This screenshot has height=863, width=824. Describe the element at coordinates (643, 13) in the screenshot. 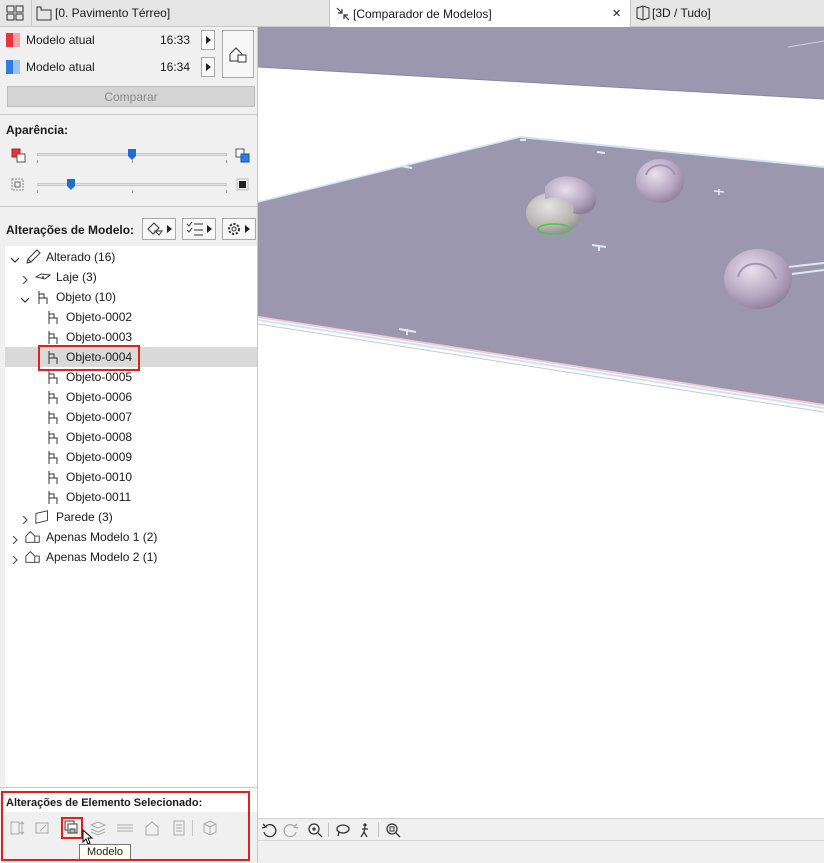

I see `3d-view-icon` at that location.